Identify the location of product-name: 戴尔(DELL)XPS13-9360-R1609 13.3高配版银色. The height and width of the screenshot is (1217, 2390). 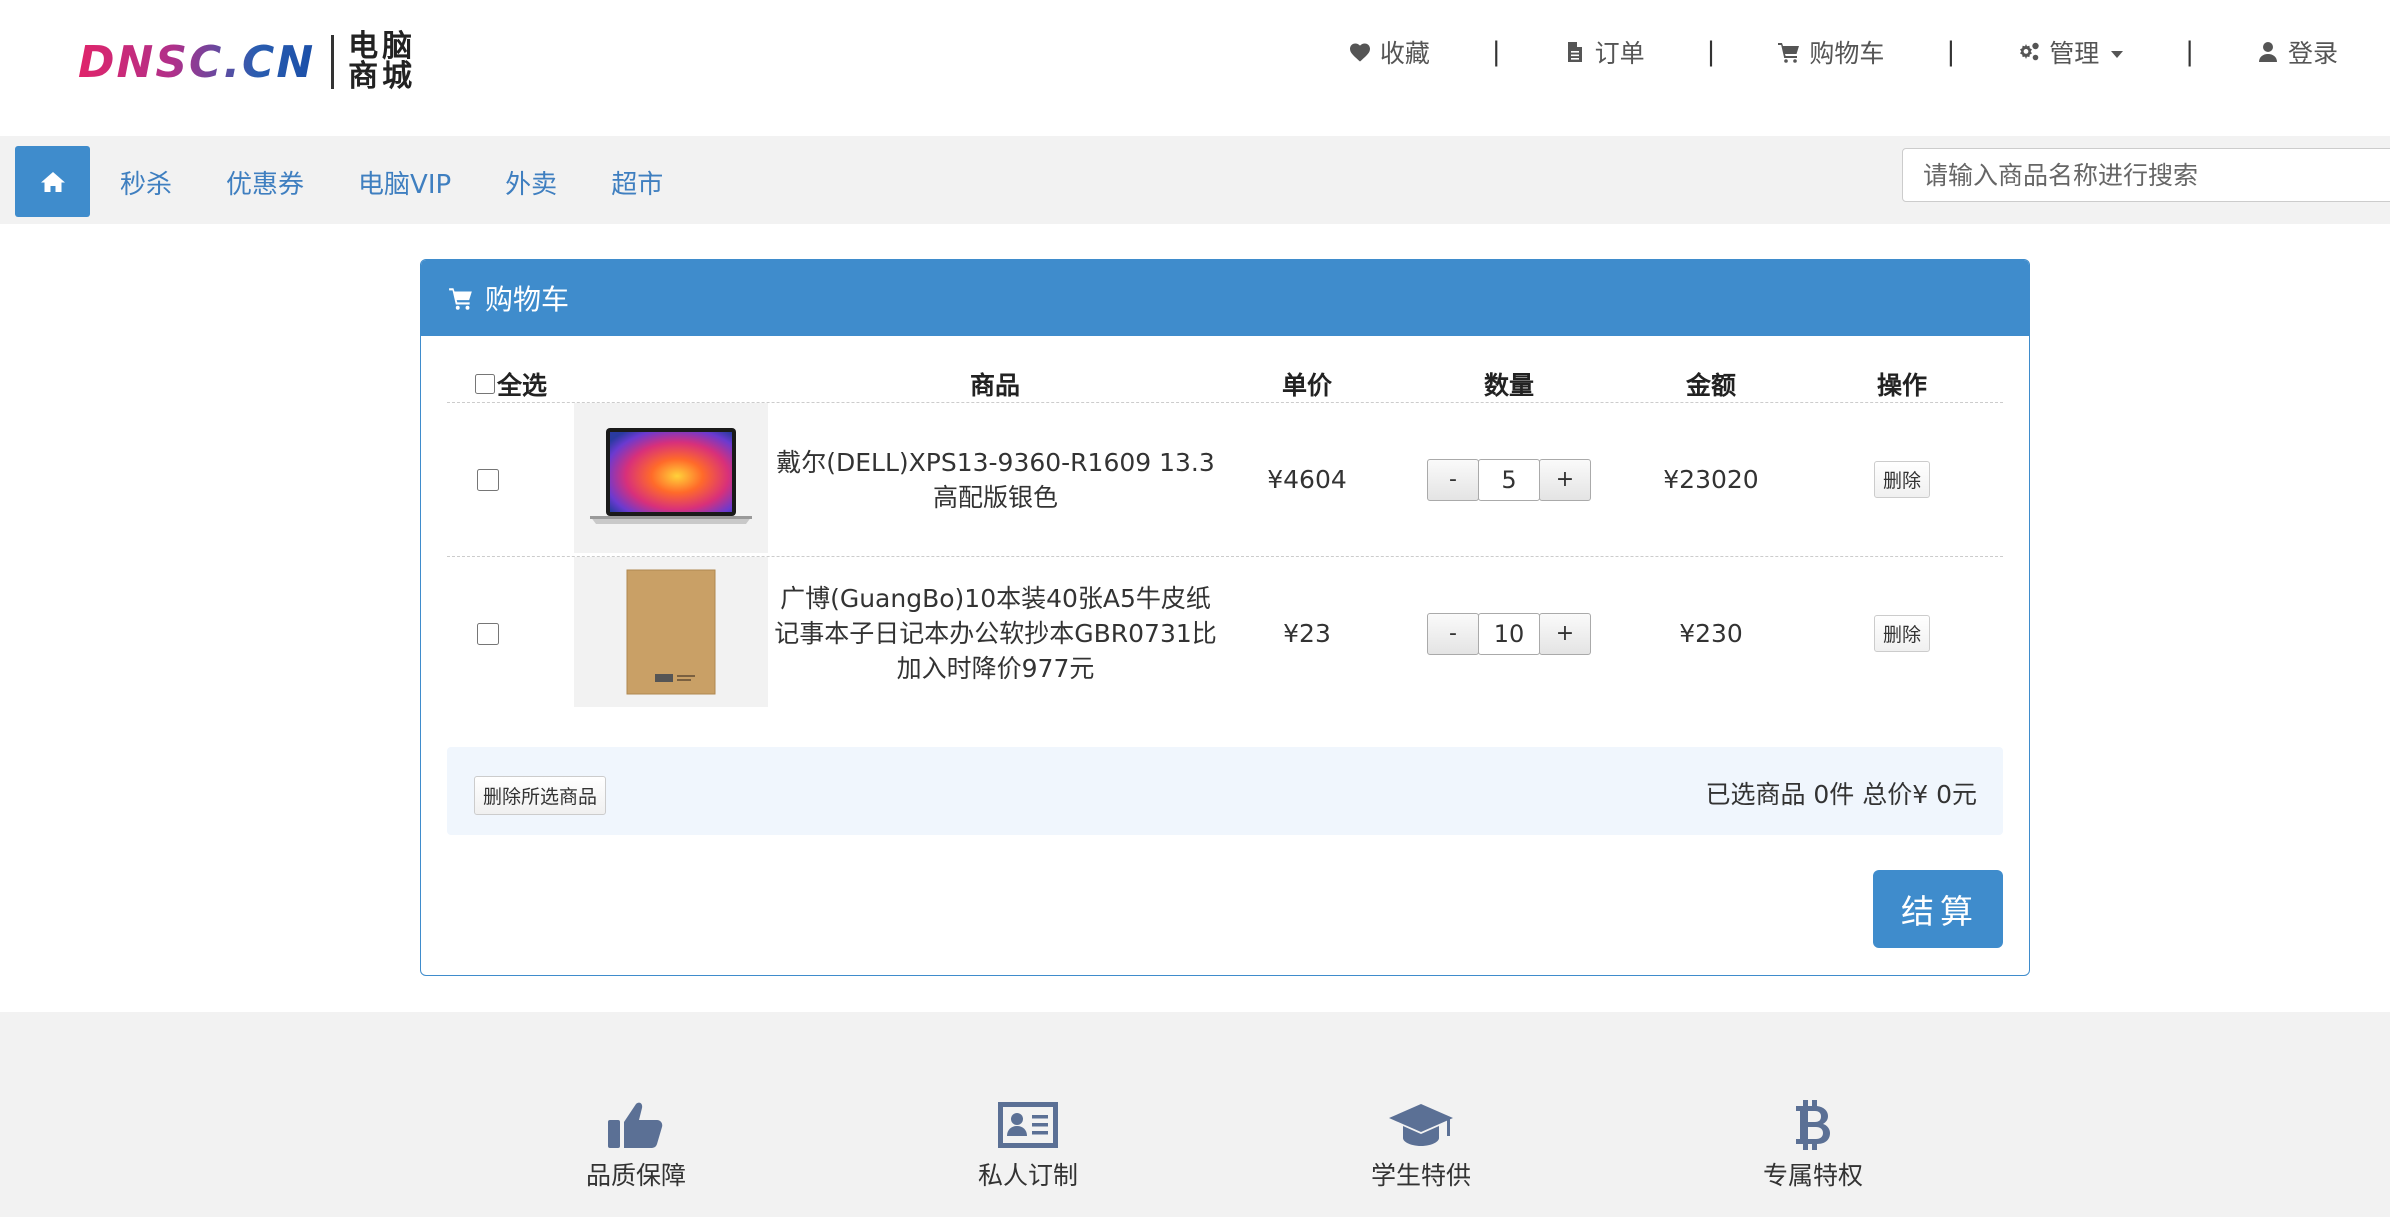
(995, 479).